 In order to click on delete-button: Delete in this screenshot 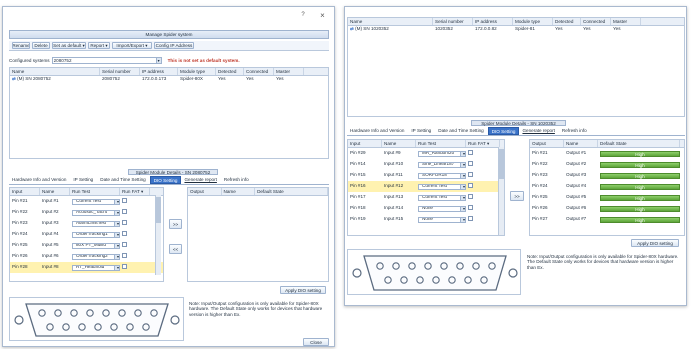, I will do `click(41, 45)`.